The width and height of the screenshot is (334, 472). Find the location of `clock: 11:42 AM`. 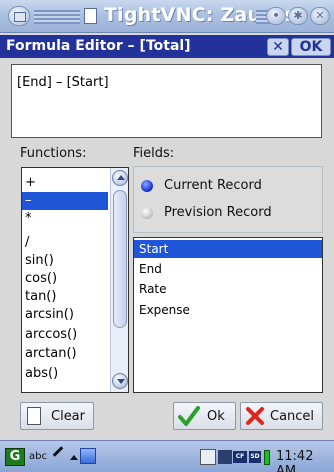

clock: 11:42 AM is located at coordinates (305, 460).